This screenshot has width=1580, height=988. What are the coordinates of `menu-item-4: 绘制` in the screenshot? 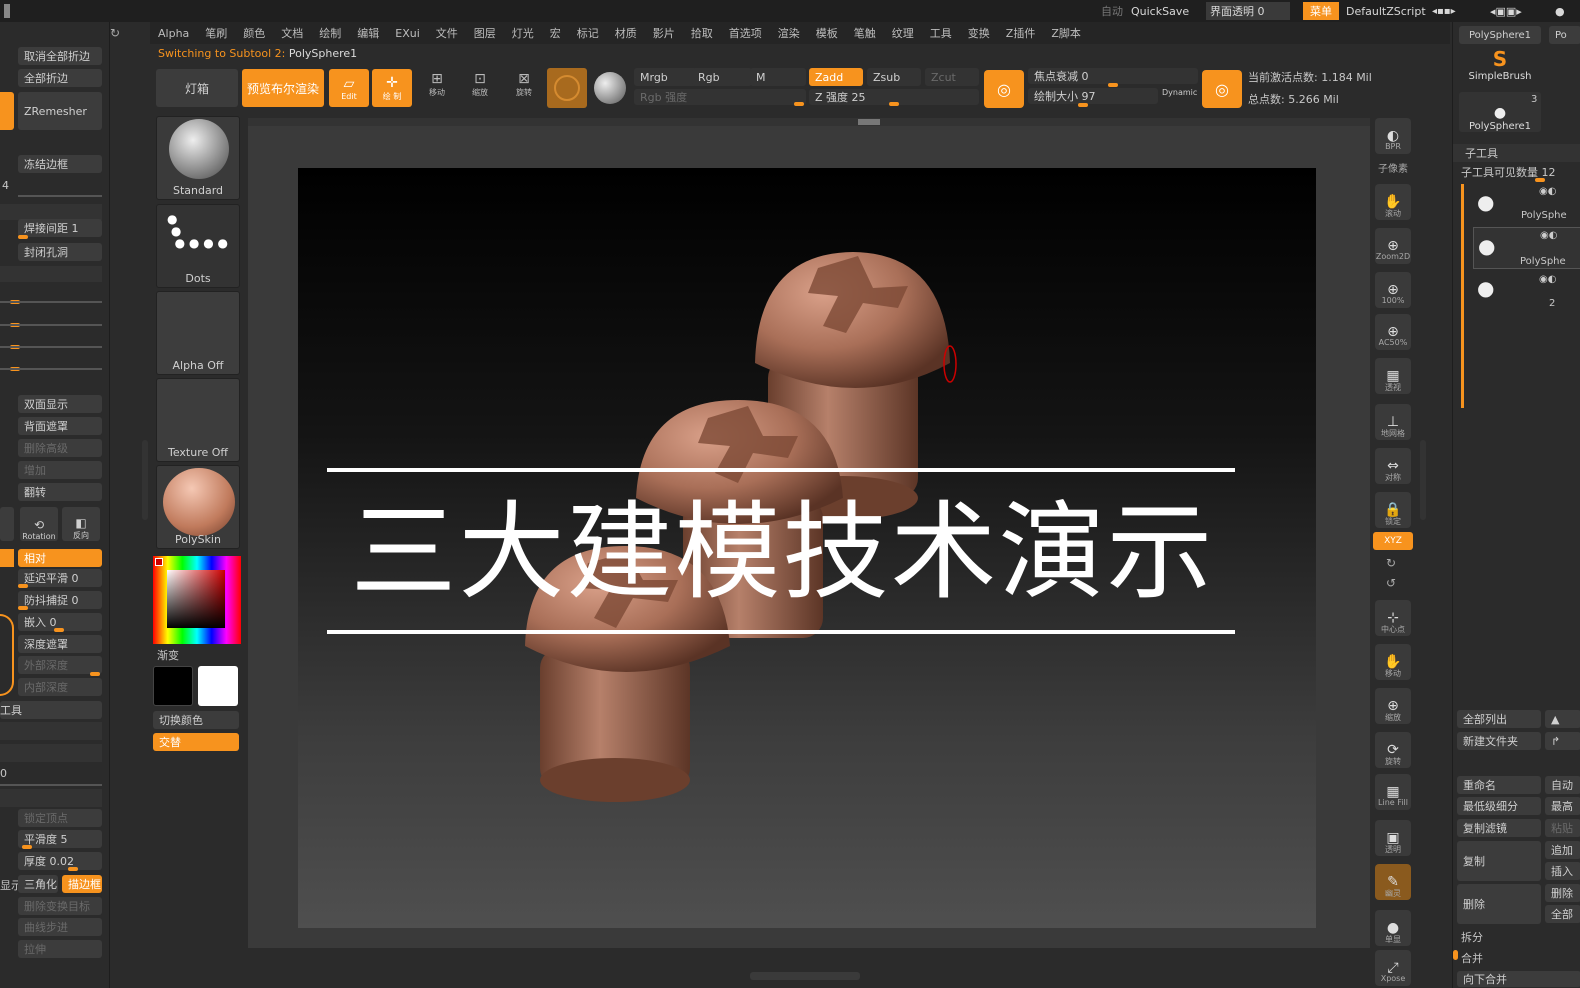 It's located at (330, 33).